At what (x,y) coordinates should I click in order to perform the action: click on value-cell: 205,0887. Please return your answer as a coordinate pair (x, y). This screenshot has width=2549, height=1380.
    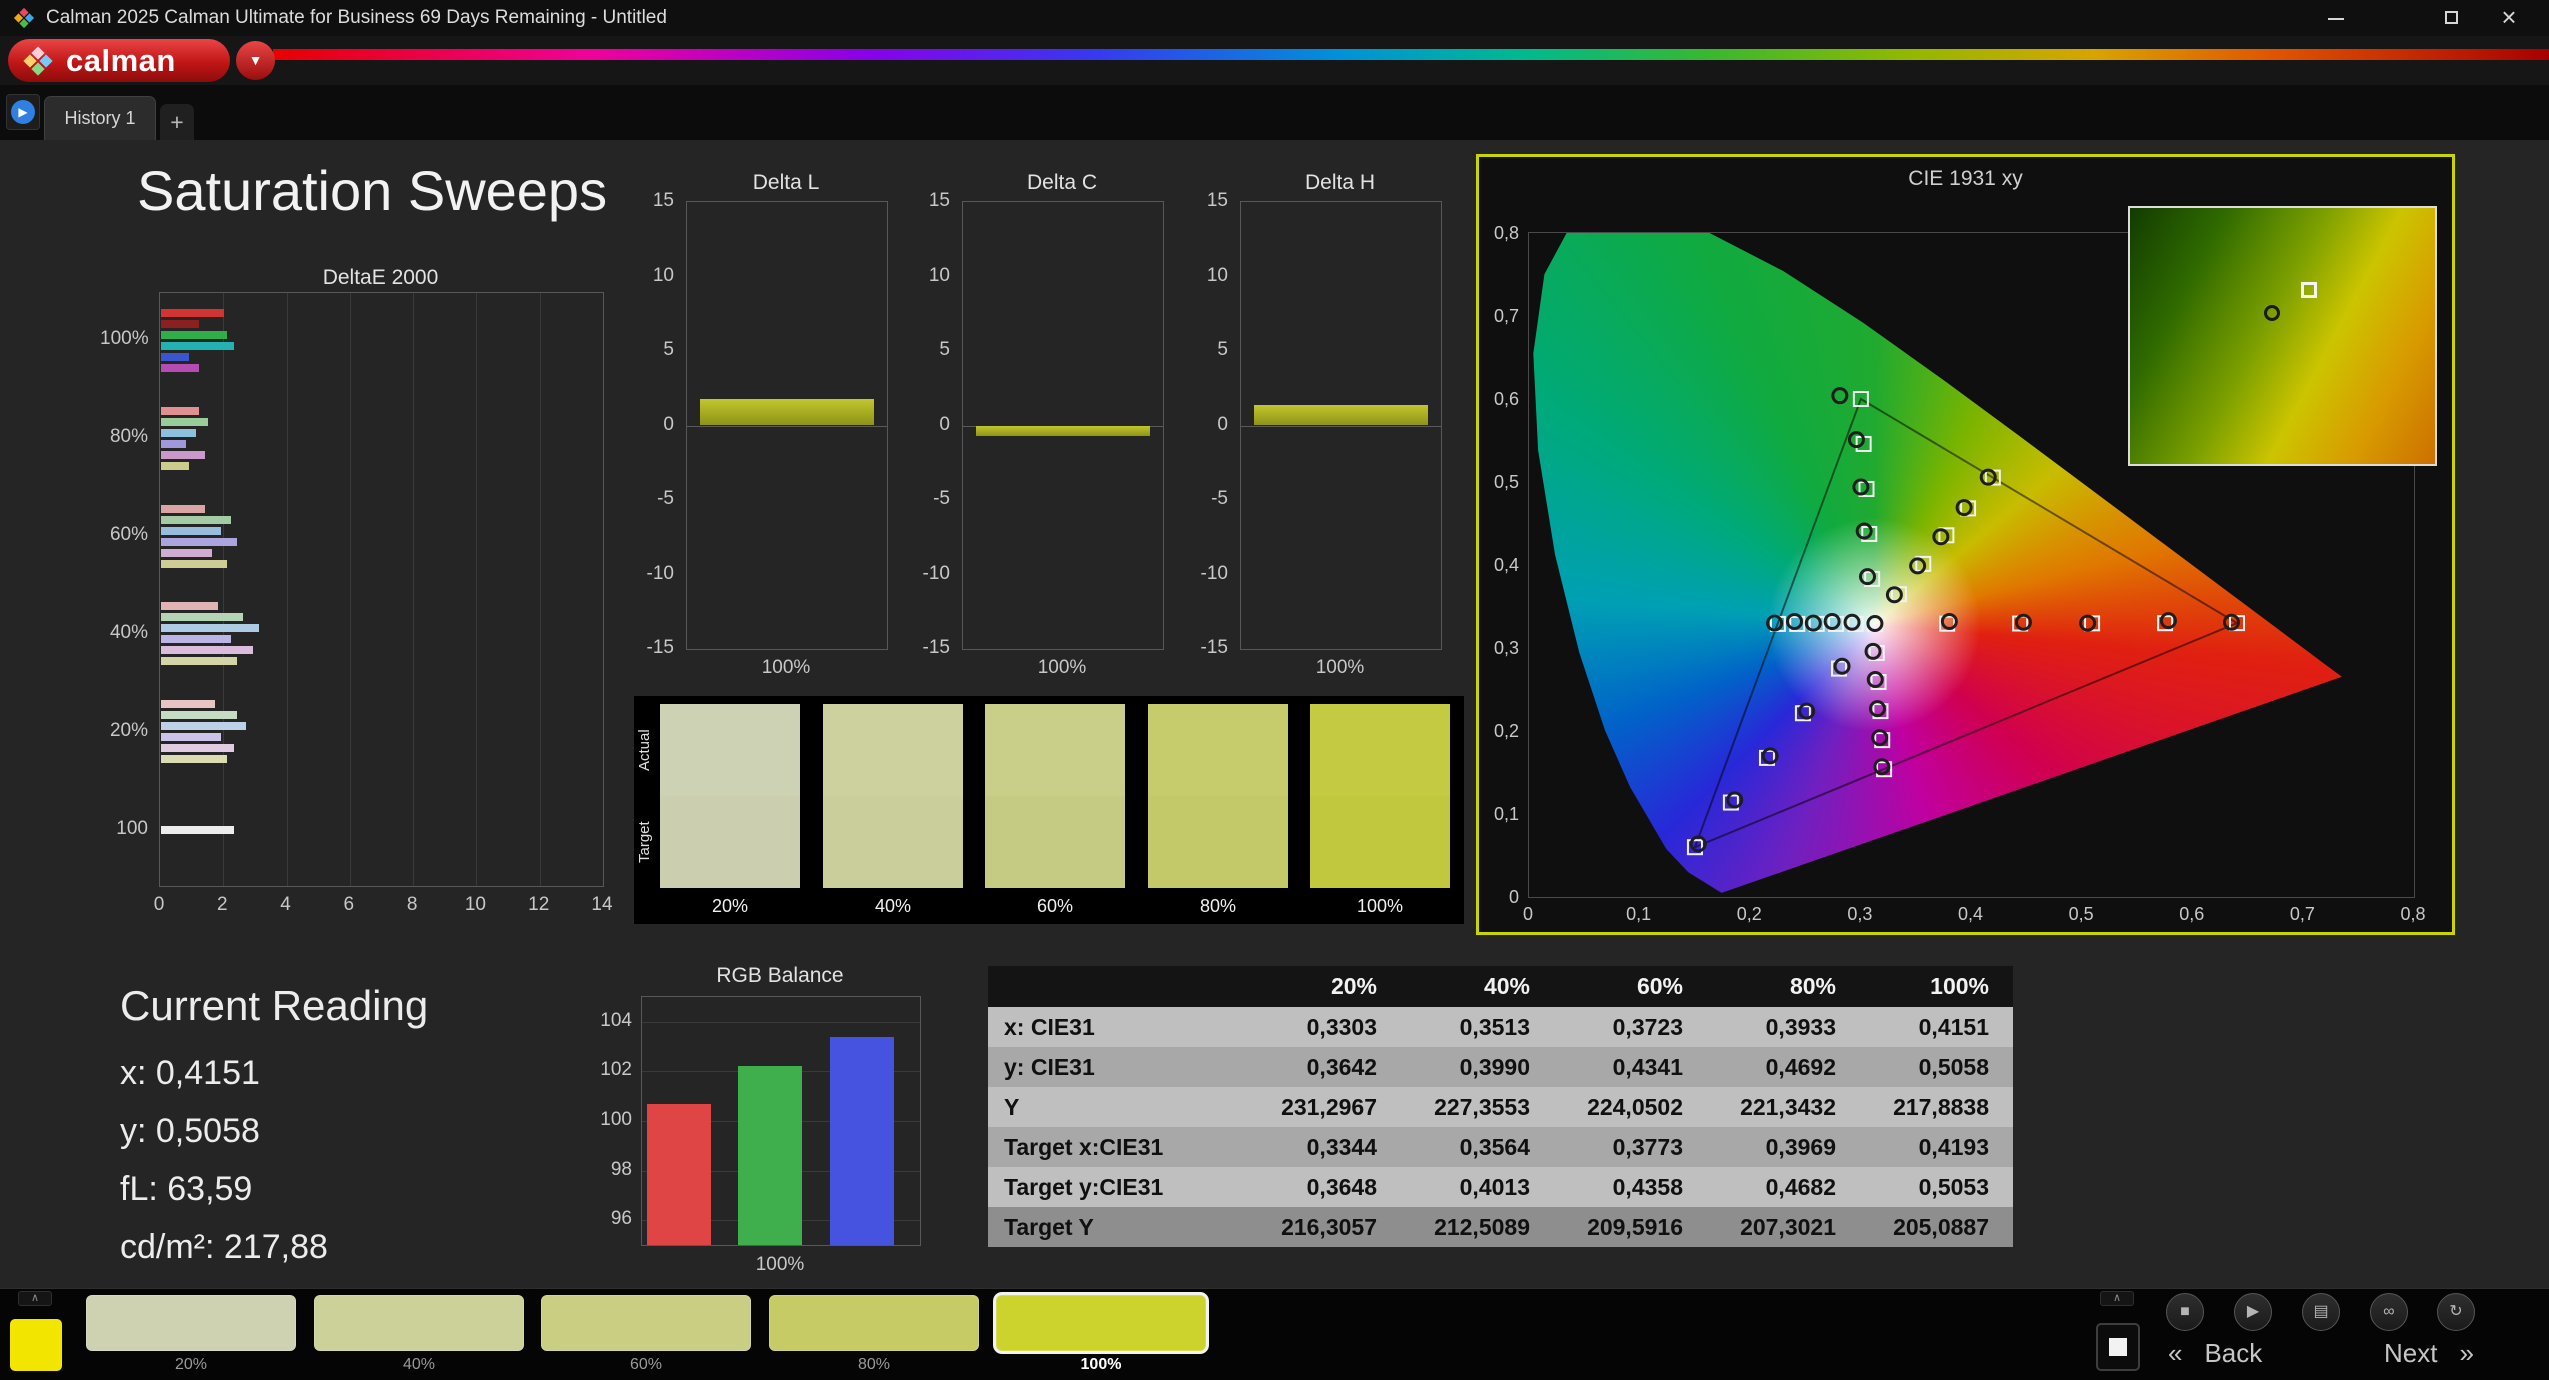
    Looking at the image, I should click on (1941, 1227).